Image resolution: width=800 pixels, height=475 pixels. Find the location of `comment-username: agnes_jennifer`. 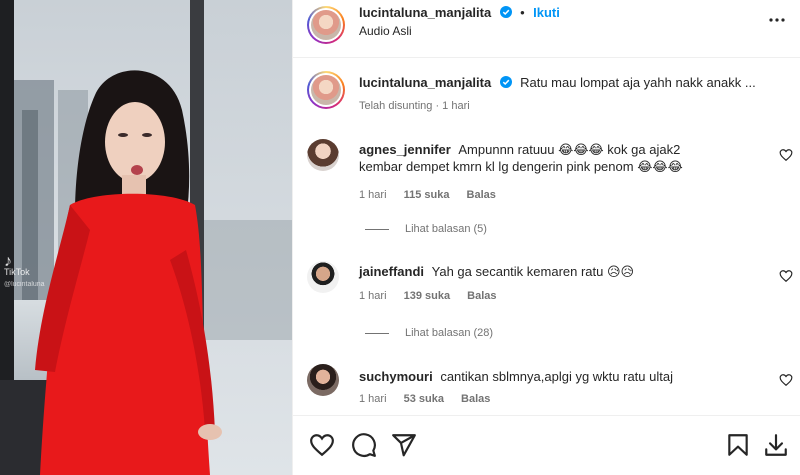

comment-username: agnes_jennifer is located at coordinates (405, 149).